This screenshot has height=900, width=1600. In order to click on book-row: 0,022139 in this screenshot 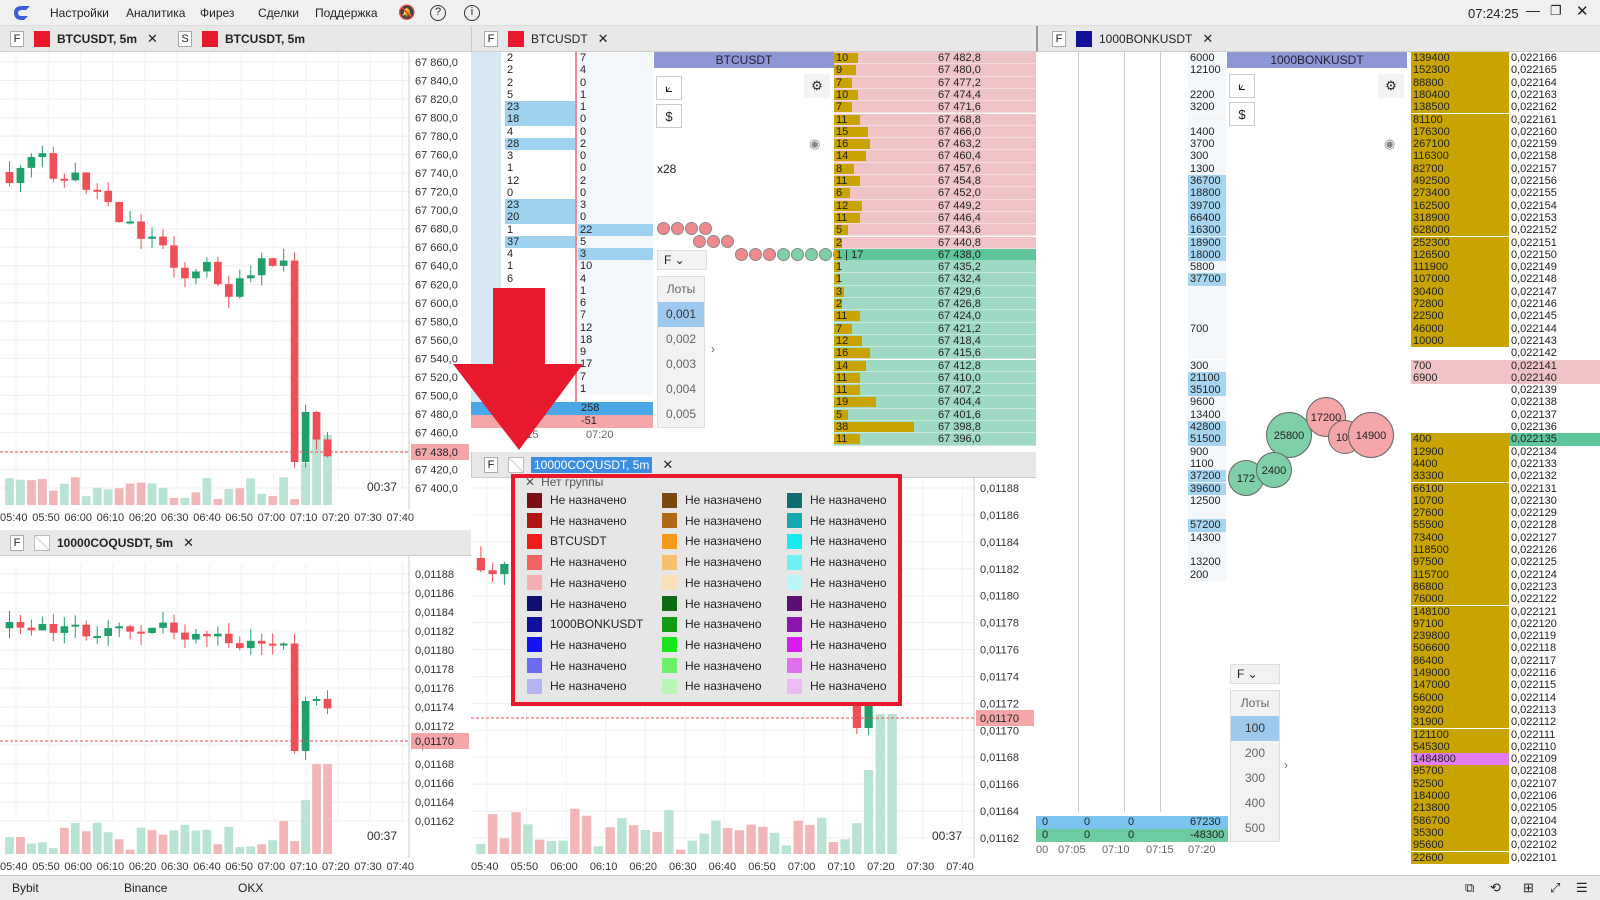, I will do `click(1505, 390)`.